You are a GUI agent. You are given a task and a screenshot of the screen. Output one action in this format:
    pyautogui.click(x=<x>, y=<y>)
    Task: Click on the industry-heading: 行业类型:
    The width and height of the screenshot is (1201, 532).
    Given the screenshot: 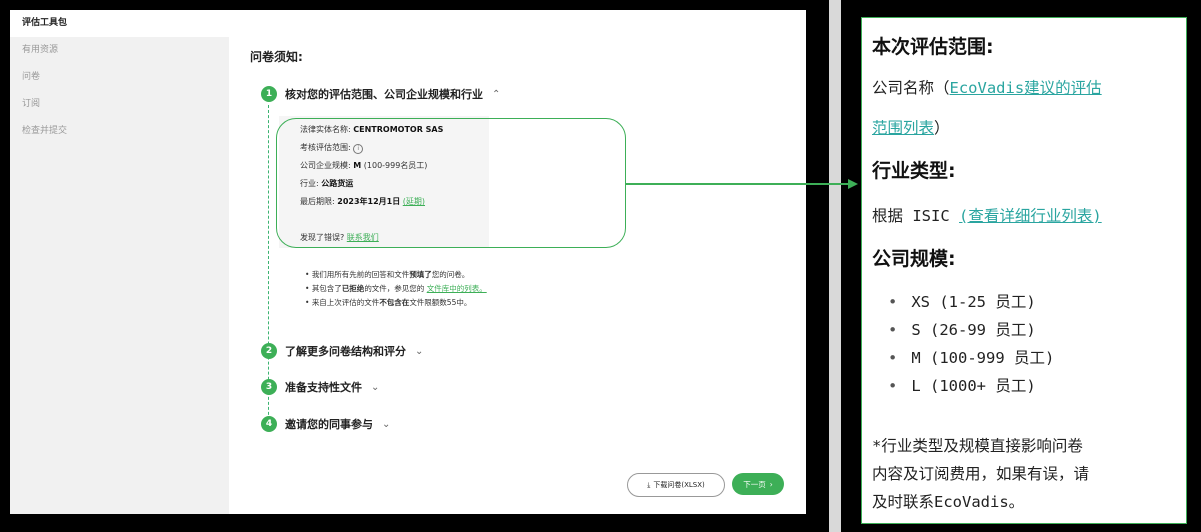 What is the action you would take?
    pyautogui.click(x=914, y=171)
    